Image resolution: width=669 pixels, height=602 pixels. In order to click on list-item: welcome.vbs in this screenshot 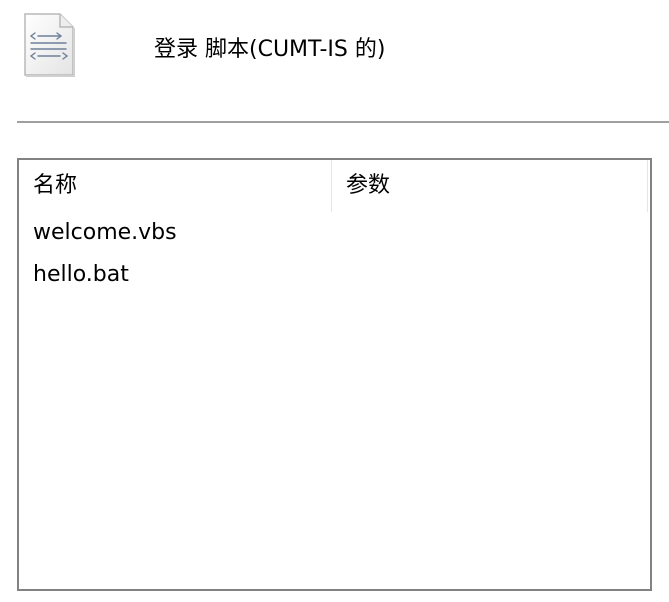, I will do `click(334, 233)`.